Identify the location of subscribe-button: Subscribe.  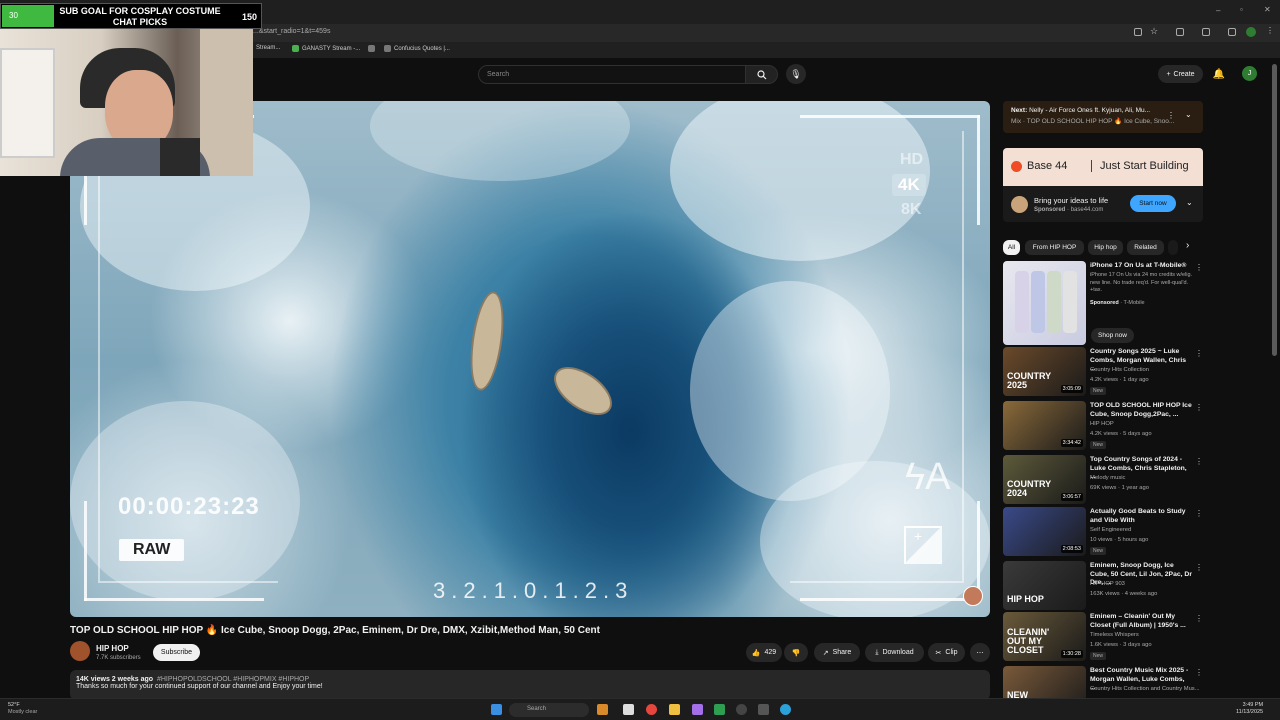
(176, 652).